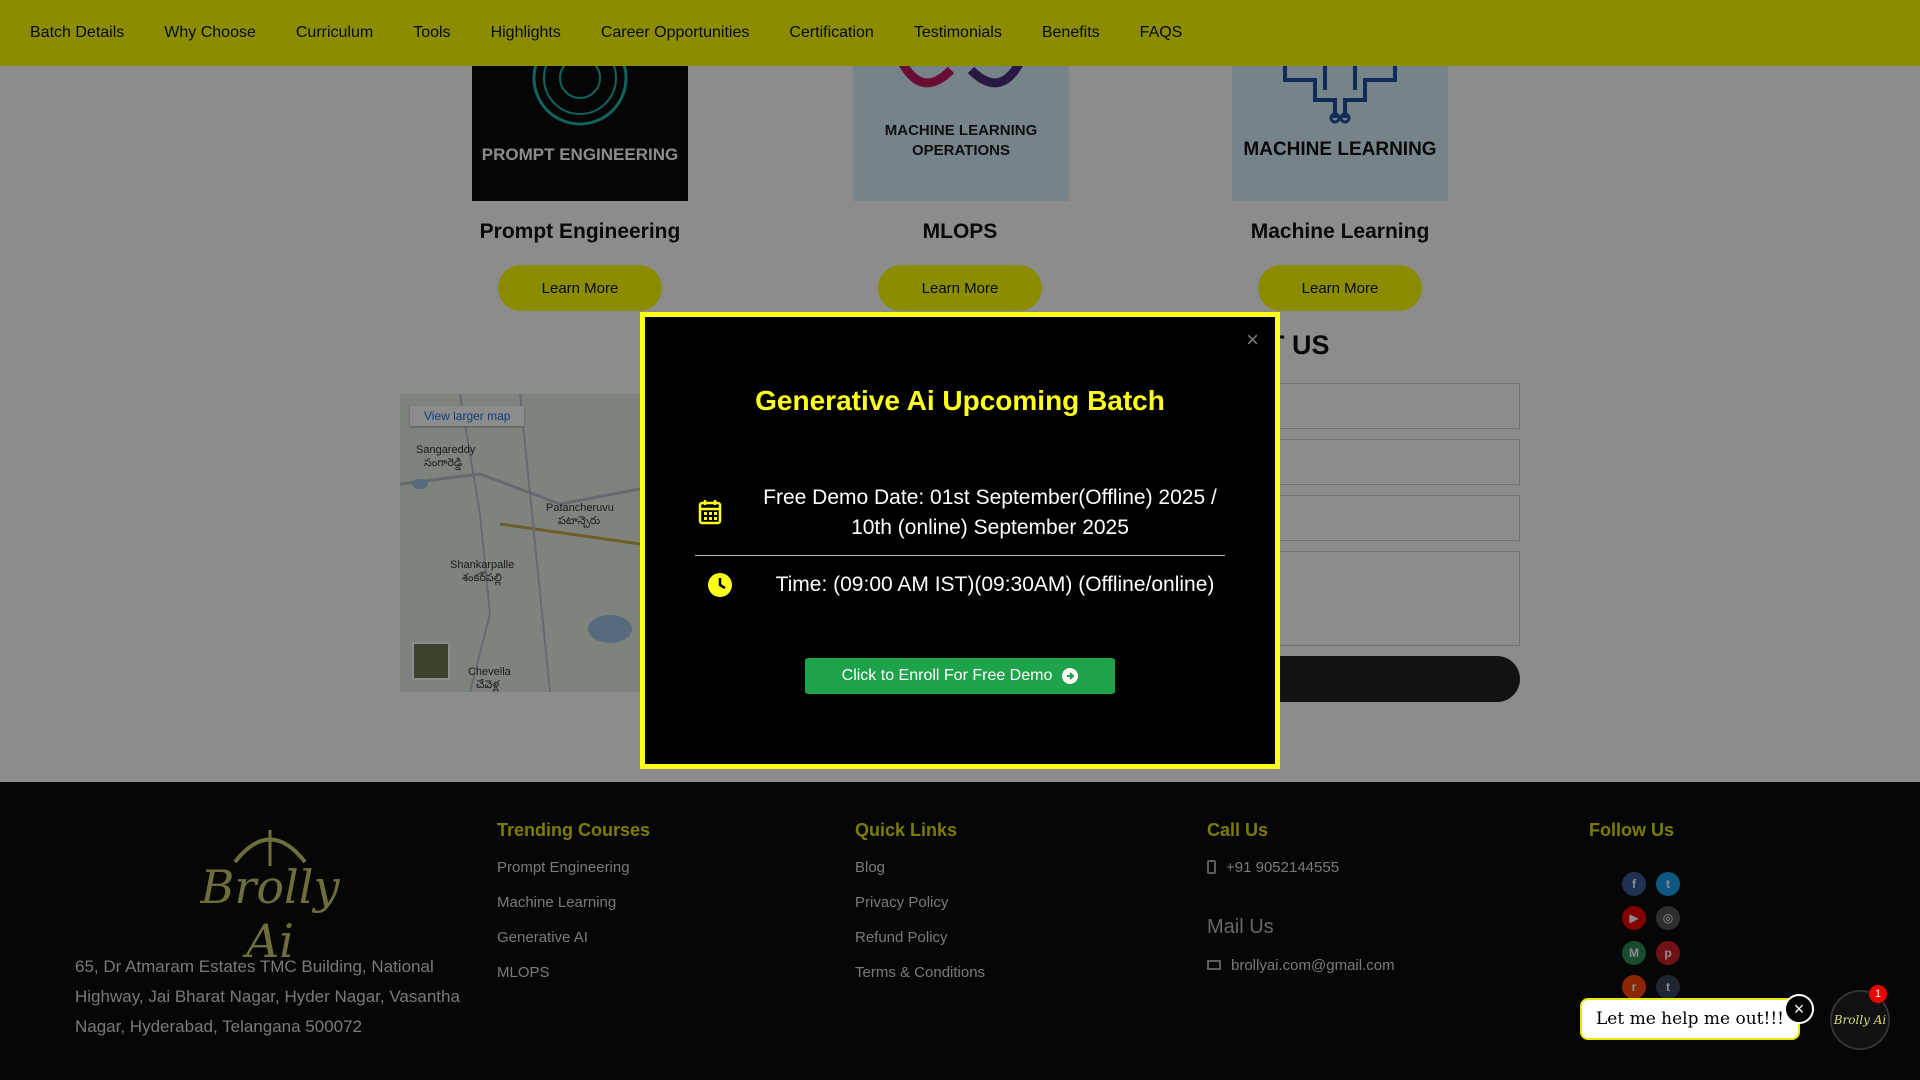 The height and width of the screenshot is (1080, 1920). Describe the element at coordinates (1799, 1009) in the screenshot. I see `chat-close-icon: ×` at that location.